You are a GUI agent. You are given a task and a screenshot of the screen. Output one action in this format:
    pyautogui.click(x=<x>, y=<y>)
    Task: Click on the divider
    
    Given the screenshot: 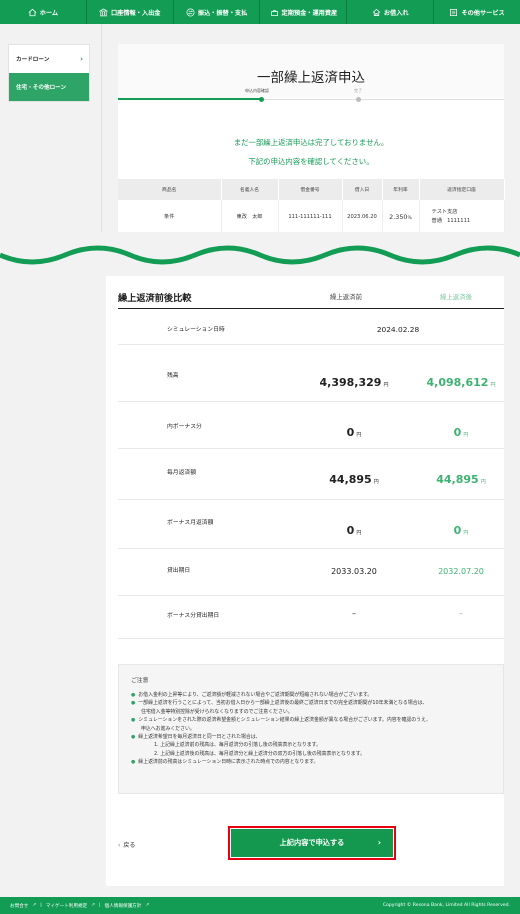 What is the action you would take?
    pyautogui.click(x=101, y=136)
    